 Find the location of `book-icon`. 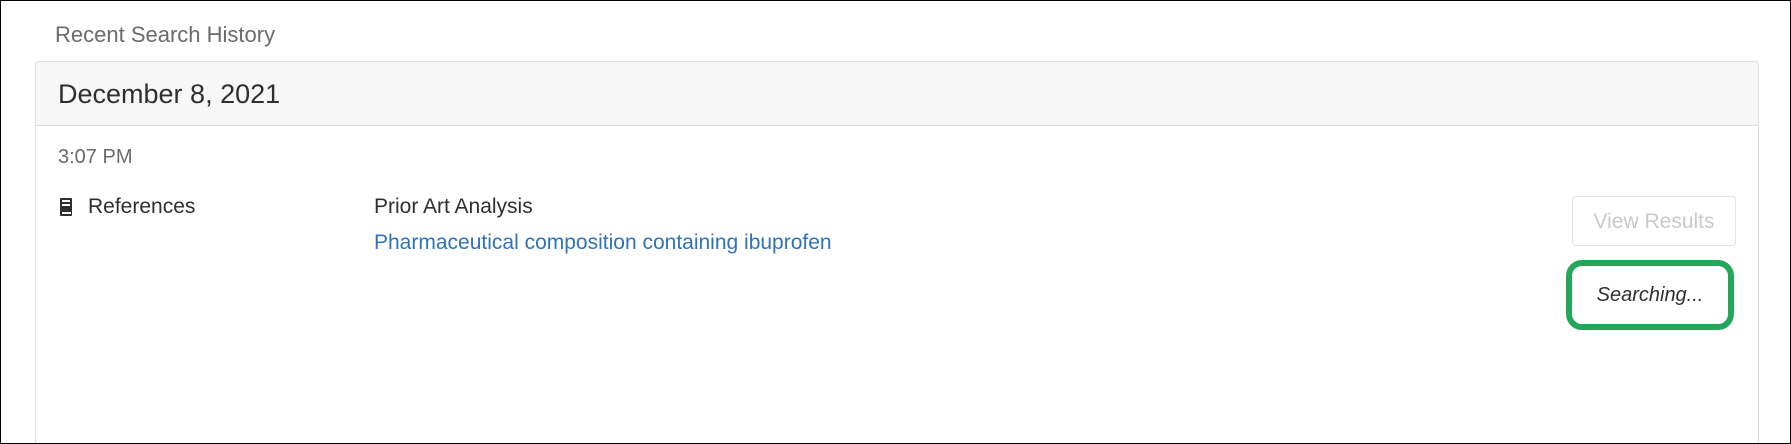

book-icon is located at coordinates (66, 207).